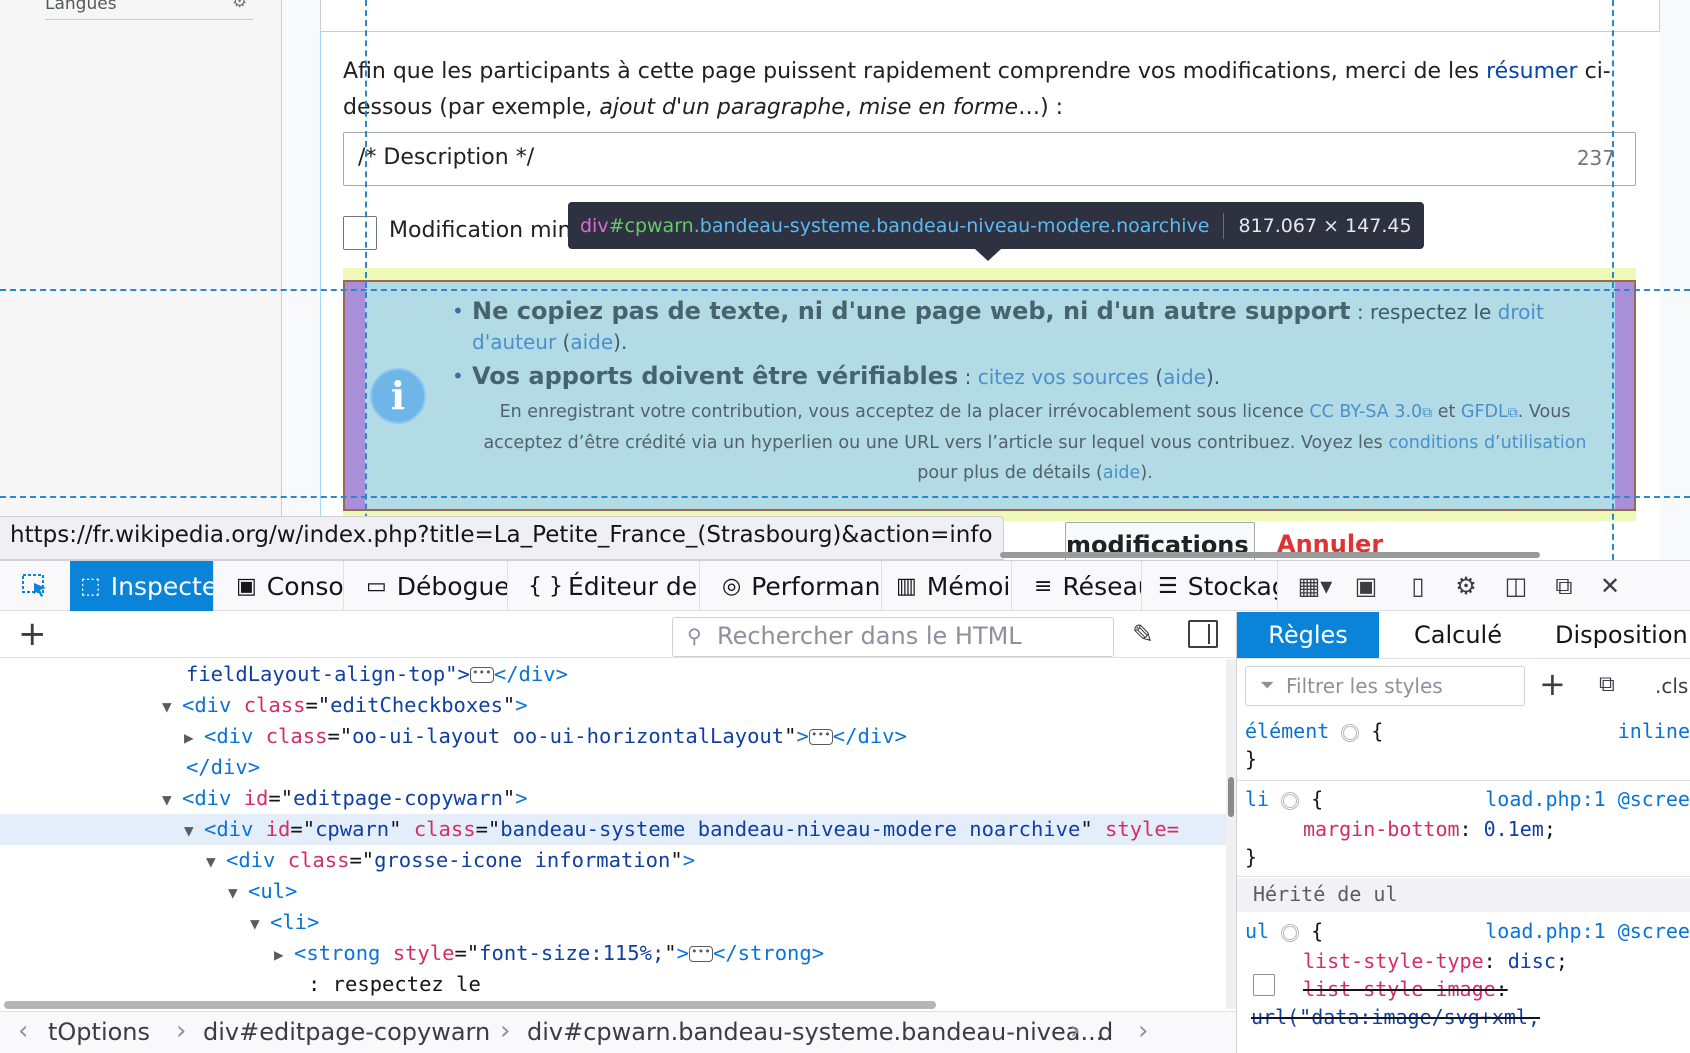 The image size is (1690, 1053). Describe the element at coordinates (613, 922) in the screenshot. I see `markup-node: ▼ <li>` at that location.